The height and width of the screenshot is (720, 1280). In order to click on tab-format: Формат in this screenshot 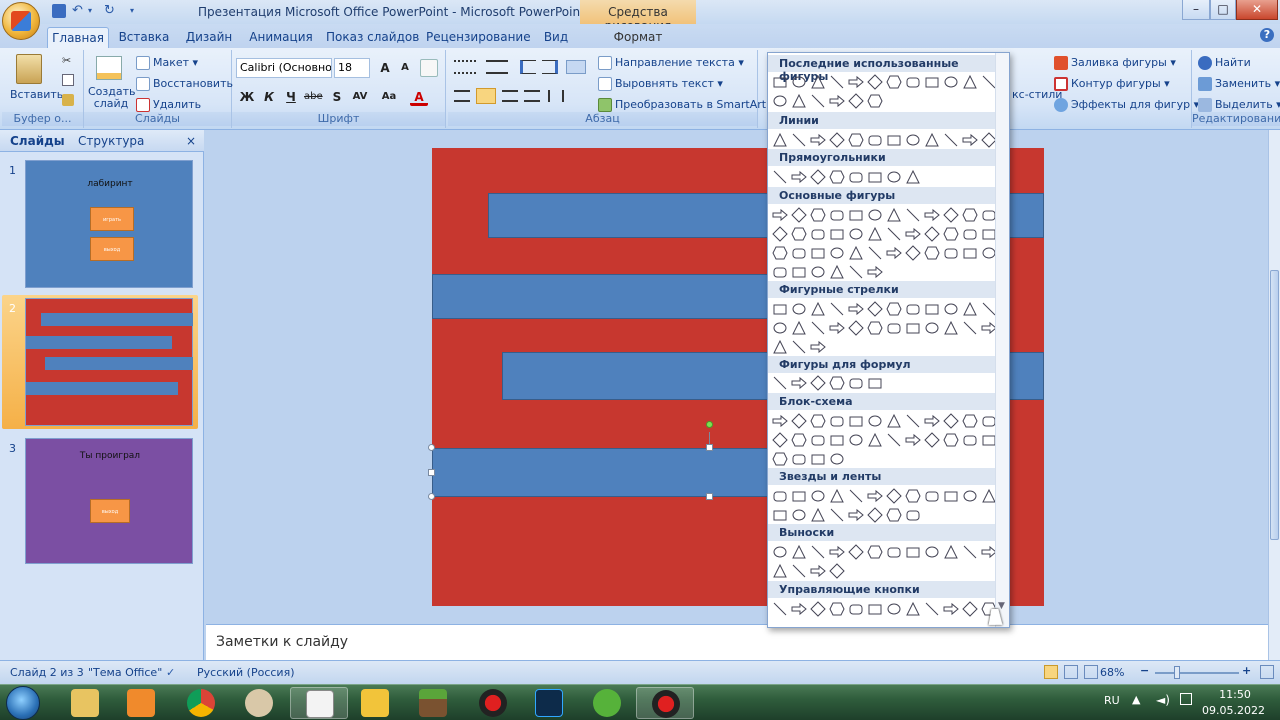, I will do `click(638, 37)`.